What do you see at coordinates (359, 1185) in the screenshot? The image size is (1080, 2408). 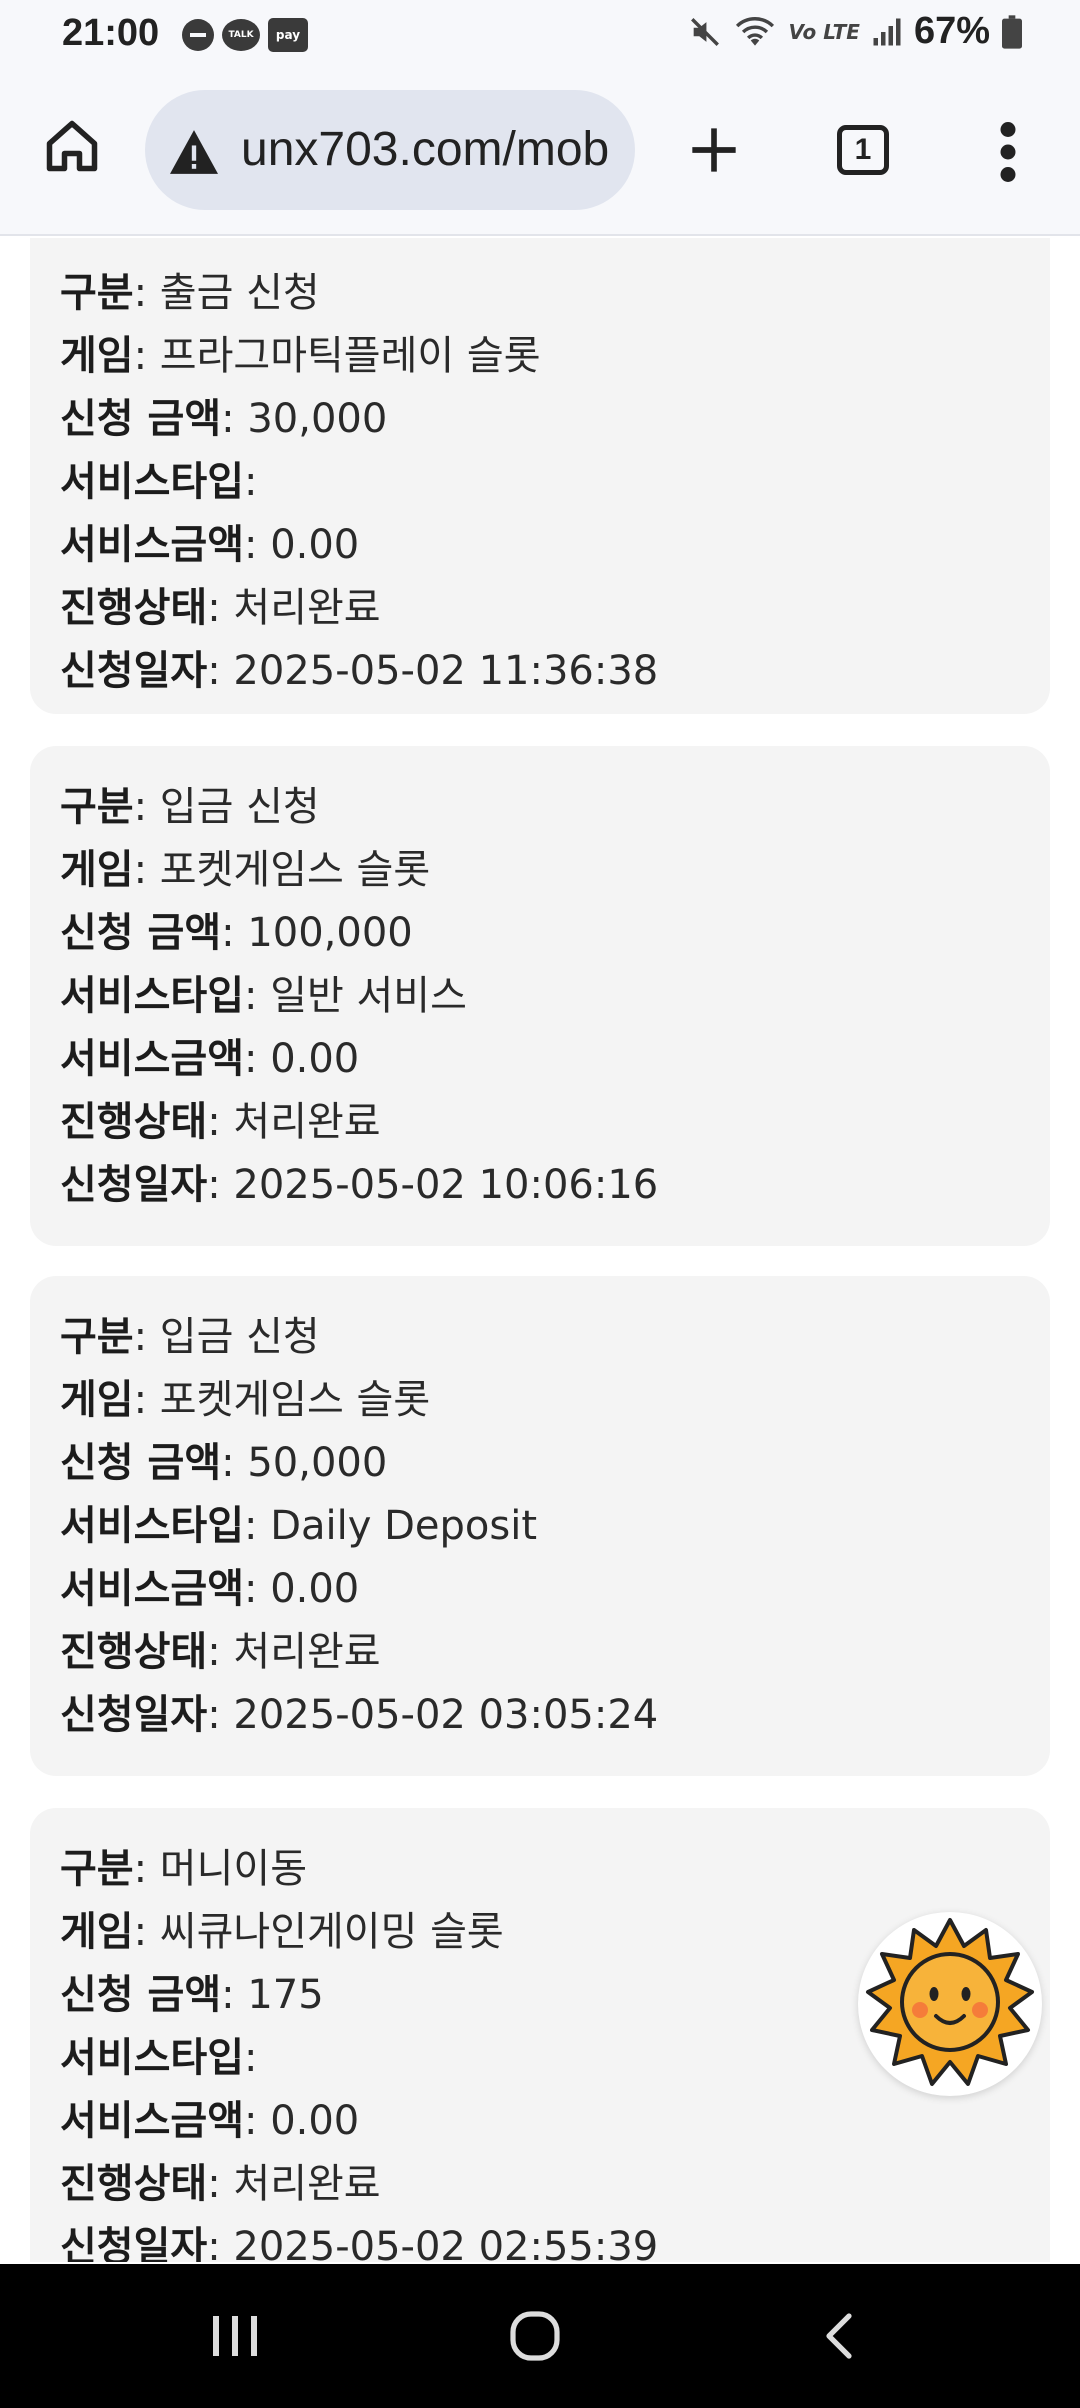 I see `row-date: 신청일자: 2025-05-02 10:06:16` at bounding box center [359, 1185].